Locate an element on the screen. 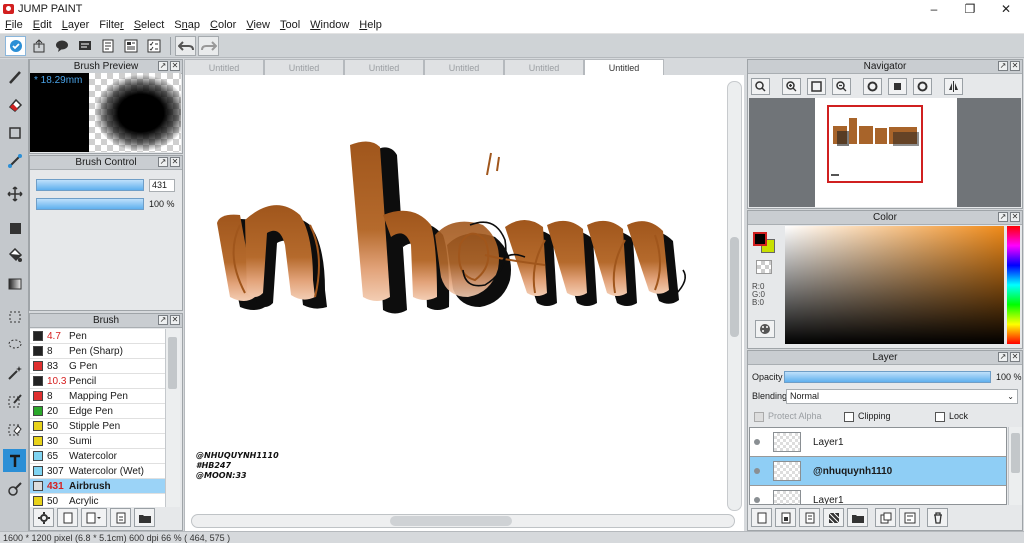 The height and width of the screenshot is (543, 1024). layer-list-scrollbar is located at coordinates (1015, 466).